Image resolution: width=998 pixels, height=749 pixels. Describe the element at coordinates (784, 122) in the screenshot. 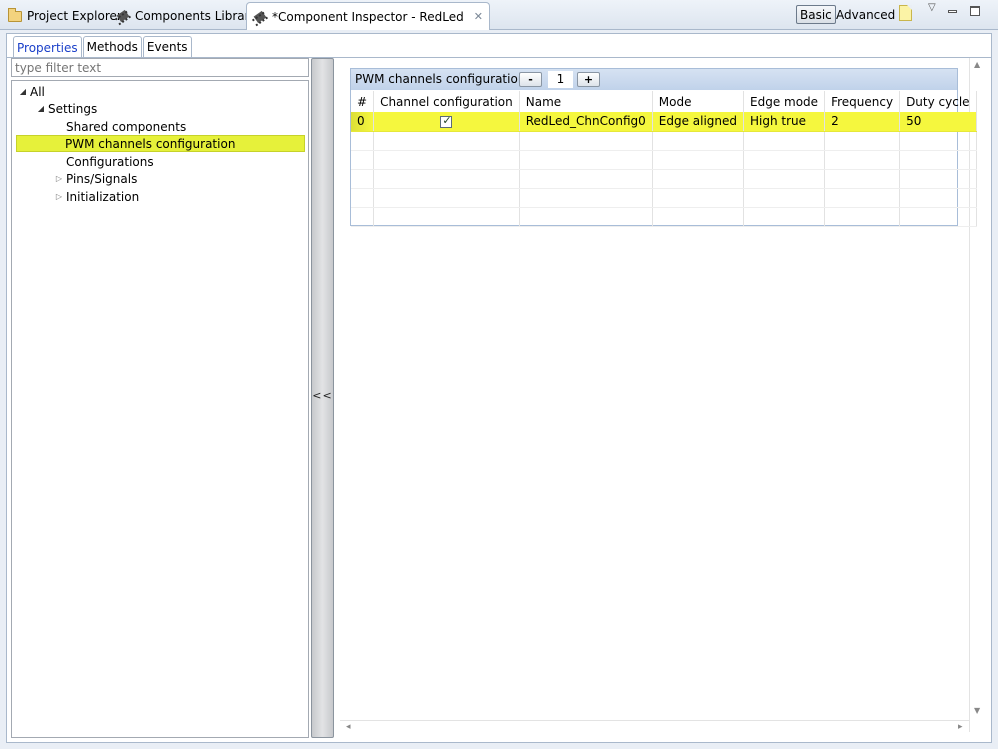

I see `edge-mode-cell: High true` at that location.